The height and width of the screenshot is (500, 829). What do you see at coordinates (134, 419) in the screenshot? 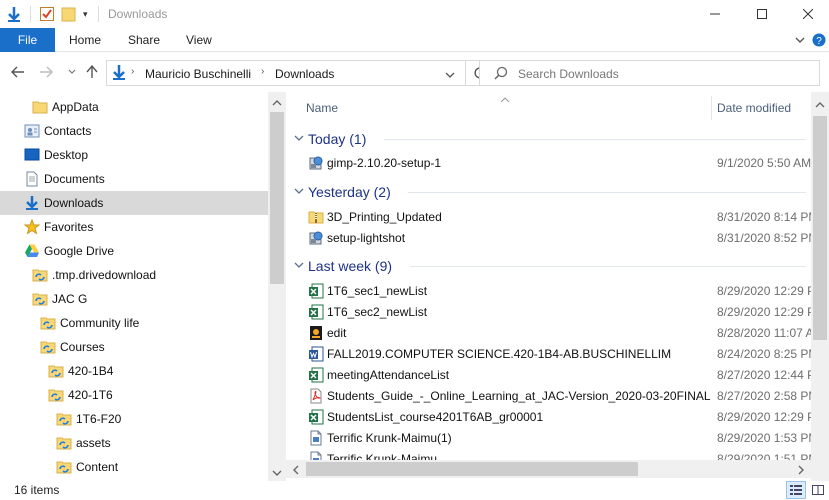
I see `sidebar-item-1t6-f20: 1T6-F20` at bounding box center [134, 419].